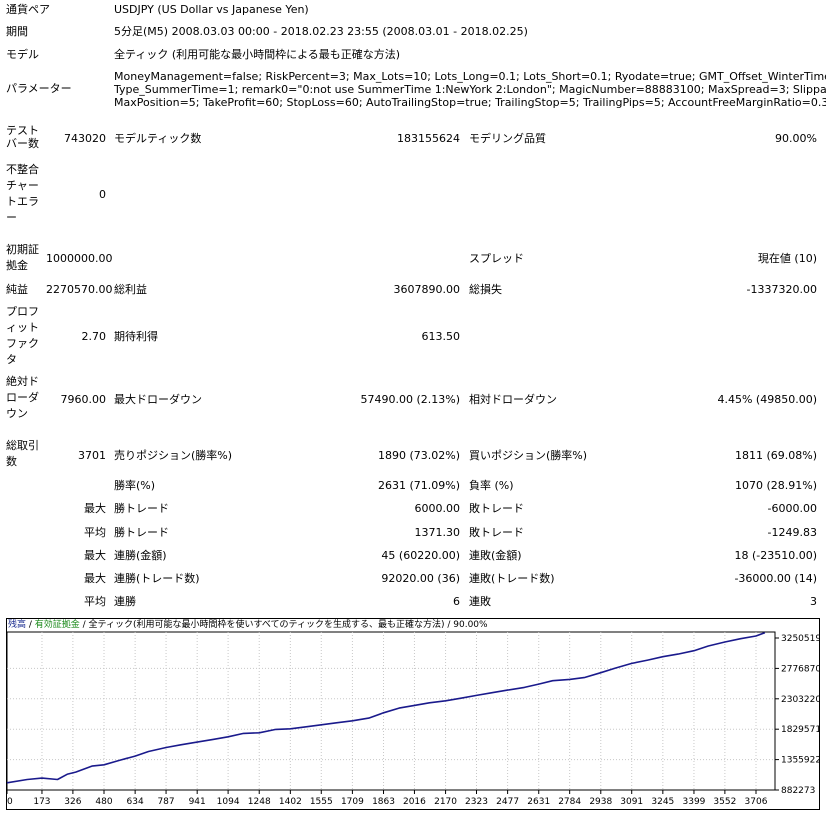 This screenshot has height=816, width=826. I want to click on absolute-drawdown-label: 絶対ドローダウン, so click(22, 397).